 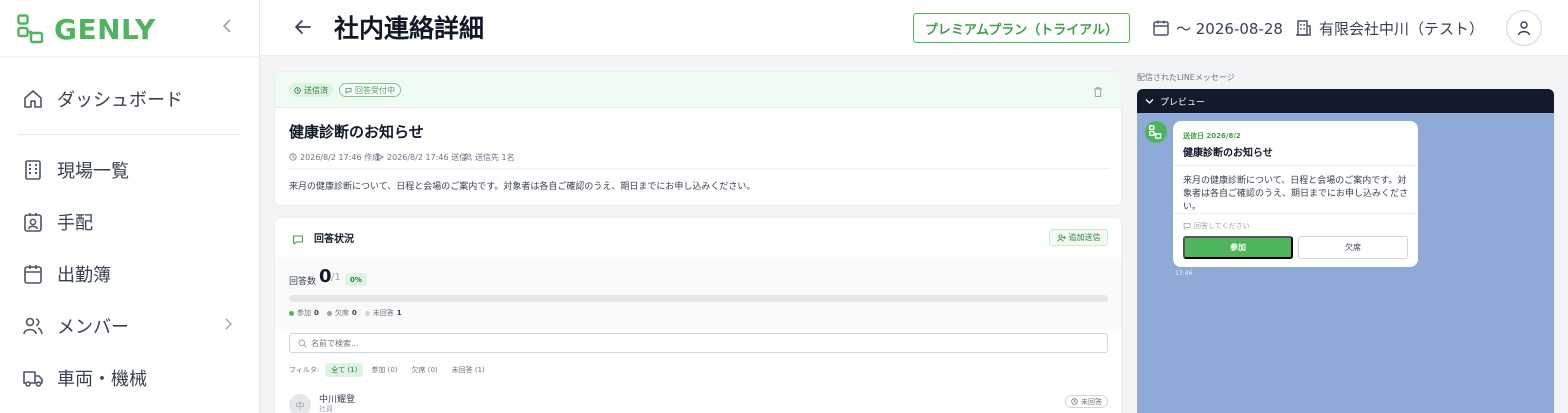 What do you see at coordinates (105, 29) in the screenshot?
I see `logo-text: GENLY` at bounding box center [105, 29].